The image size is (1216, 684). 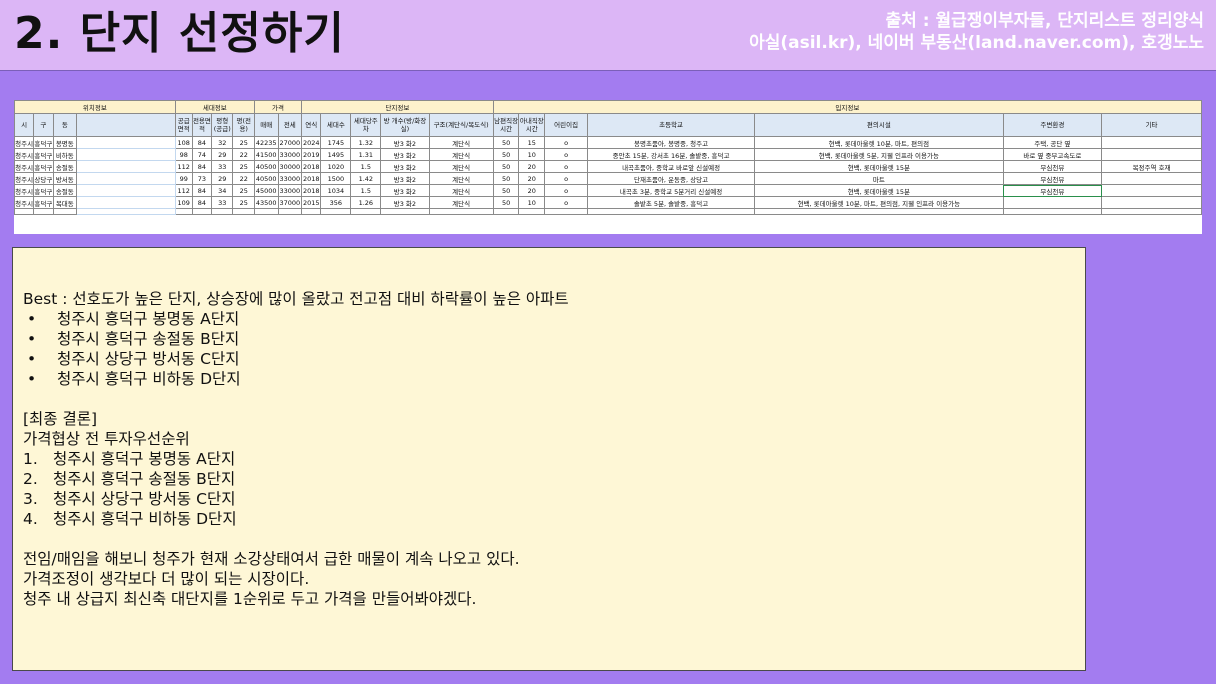 What do you see at coordinates (183, 202) in the screenshot?
I see `table-cell: 109` at bounding box center [183, 202].